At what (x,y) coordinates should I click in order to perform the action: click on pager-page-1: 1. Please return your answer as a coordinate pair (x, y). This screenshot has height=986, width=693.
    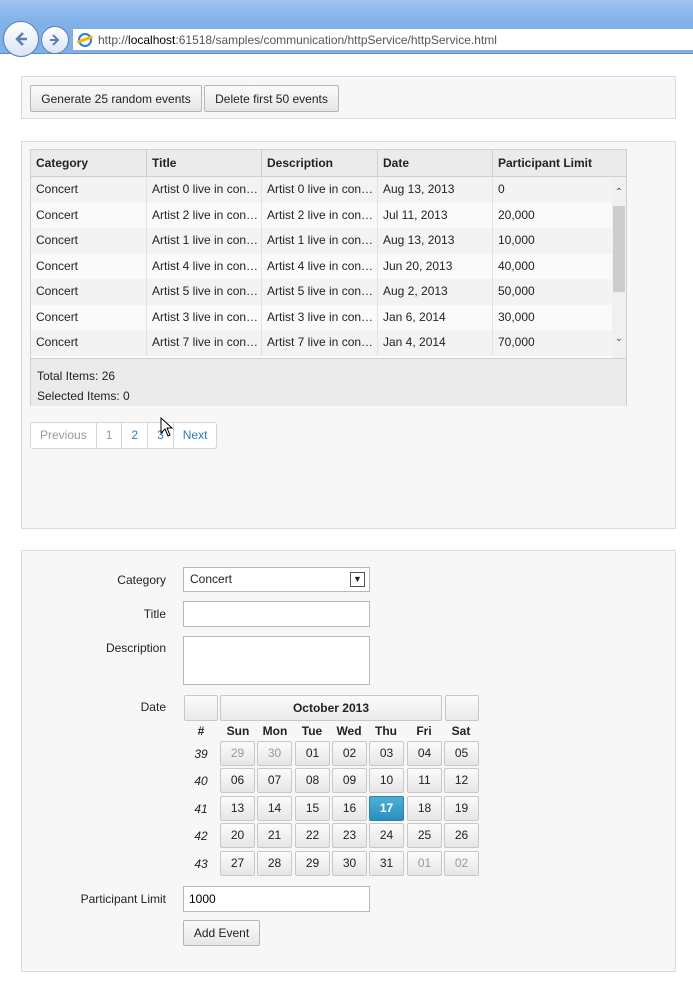
    Looking at the image, I should click on (110, 435).